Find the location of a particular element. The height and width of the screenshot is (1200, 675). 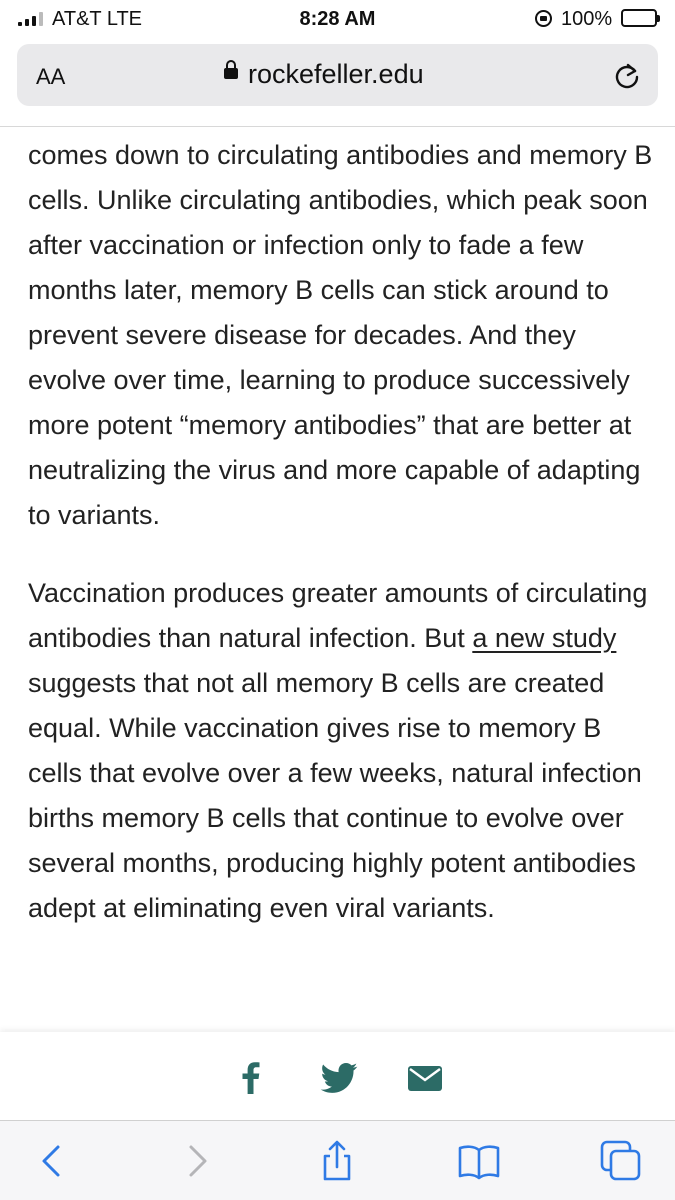

share-bar is located at coordinates (337, 1076).